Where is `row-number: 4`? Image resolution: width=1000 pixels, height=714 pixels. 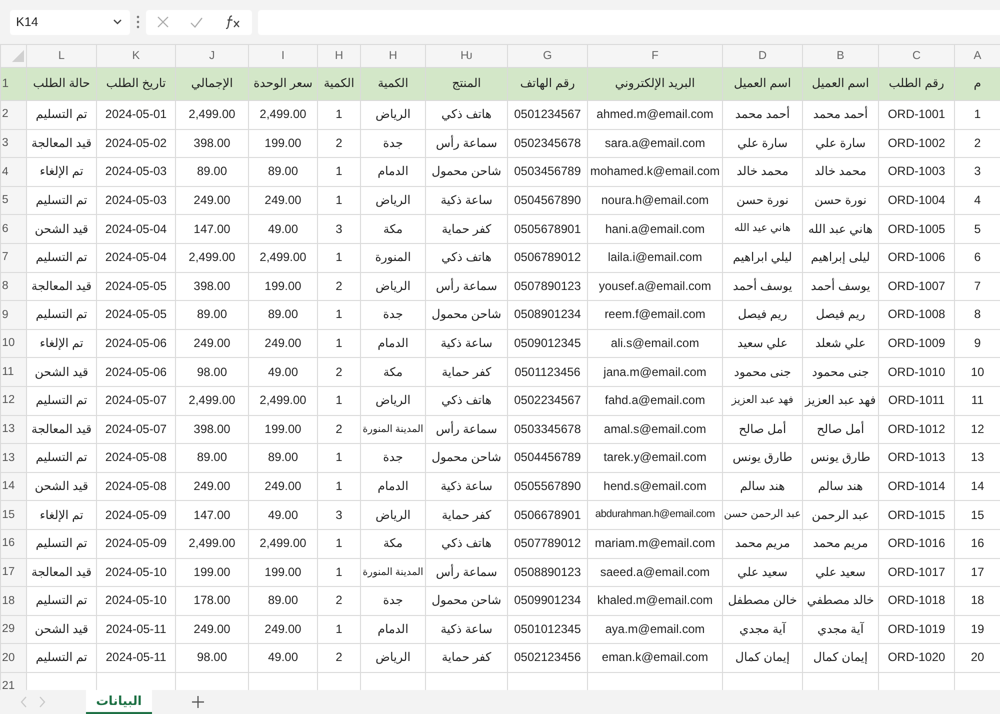
row-number: 4 is located at coordinates (13, 172).